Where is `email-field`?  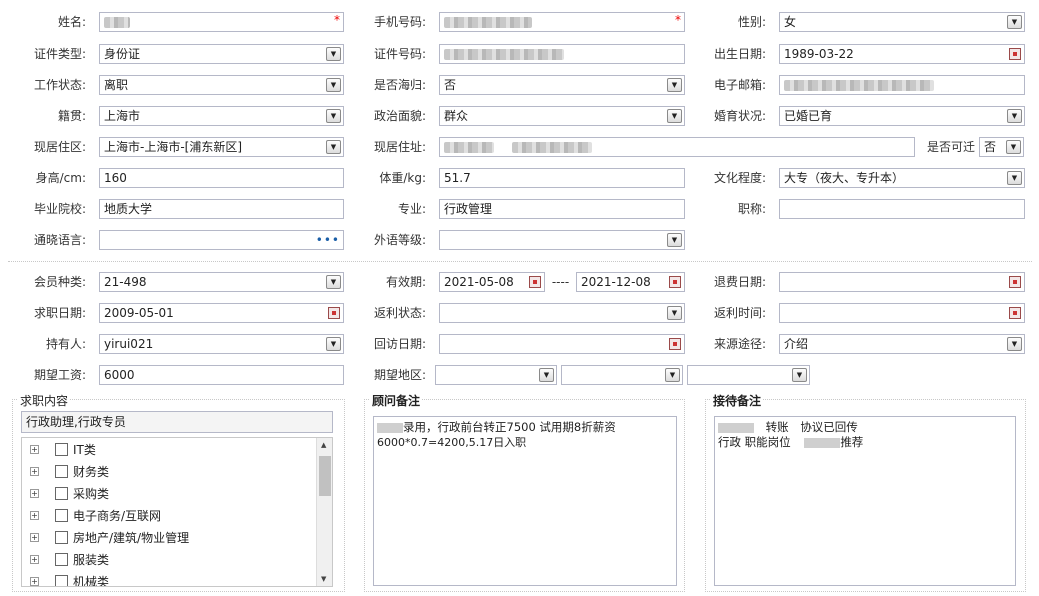
email-field is located at coordinates (902, 85).